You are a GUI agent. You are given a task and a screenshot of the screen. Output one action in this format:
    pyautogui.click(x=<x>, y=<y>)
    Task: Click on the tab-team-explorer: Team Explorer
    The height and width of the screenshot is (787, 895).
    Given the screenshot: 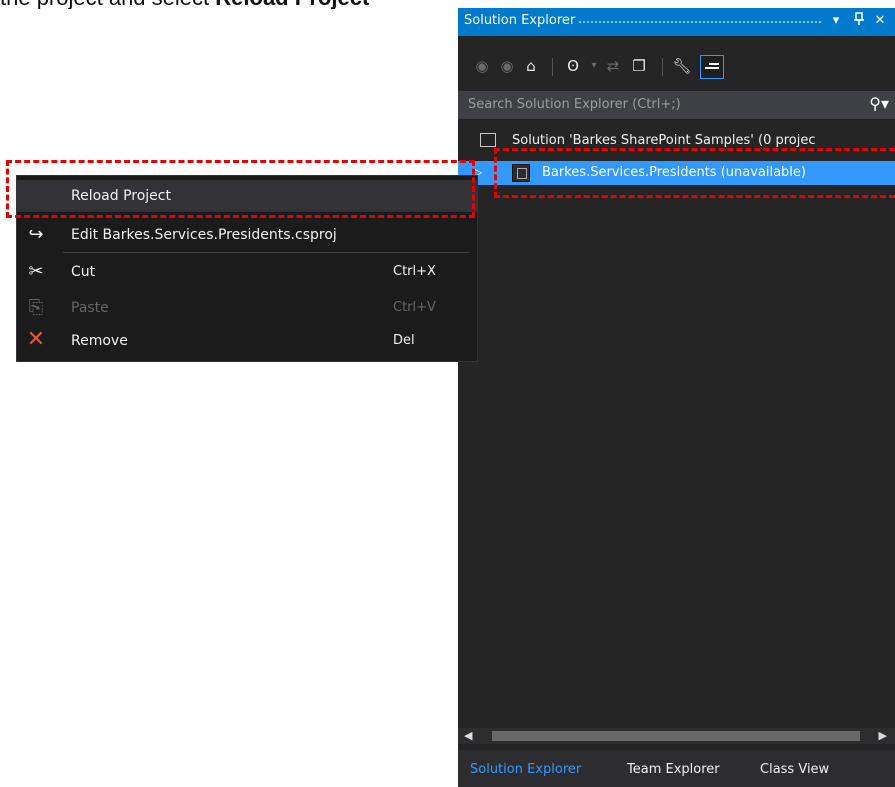 What is the action you would take?
    pyautogui.click(x=673, y=769)
    